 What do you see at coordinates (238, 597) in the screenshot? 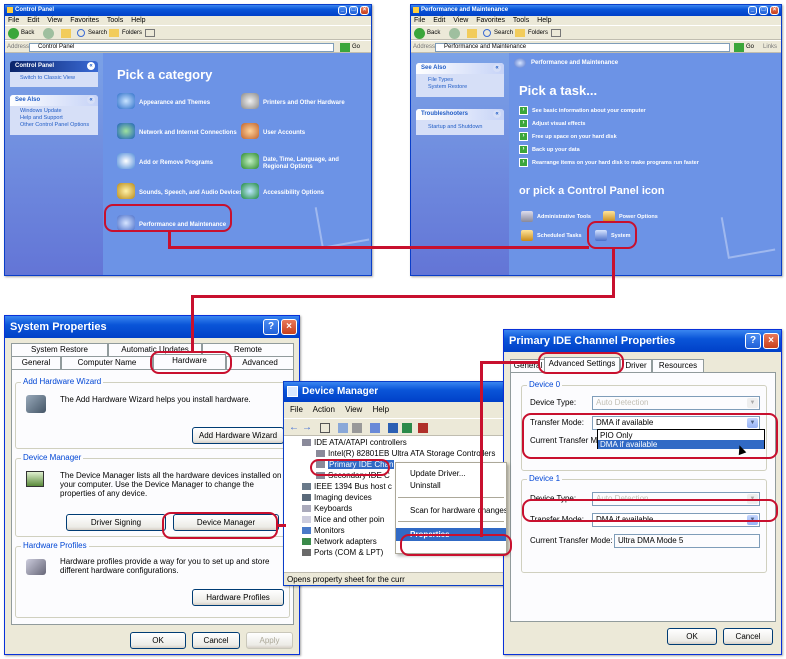
I see `hardware-profiles-button: Hardware Profiles` at bounding box center [238, 597].